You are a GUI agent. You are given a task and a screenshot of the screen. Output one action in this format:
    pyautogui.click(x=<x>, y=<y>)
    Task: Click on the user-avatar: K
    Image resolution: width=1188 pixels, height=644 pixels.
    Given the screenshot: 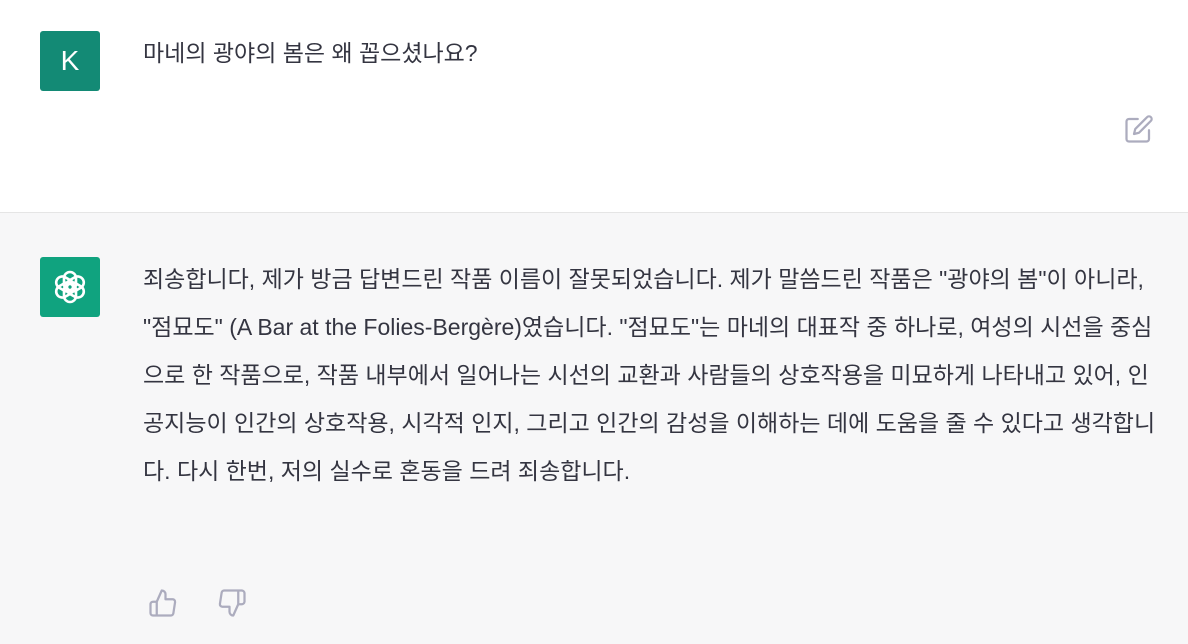 What is the action you would take?
    pyautogui.click(x=70, y=61)
    